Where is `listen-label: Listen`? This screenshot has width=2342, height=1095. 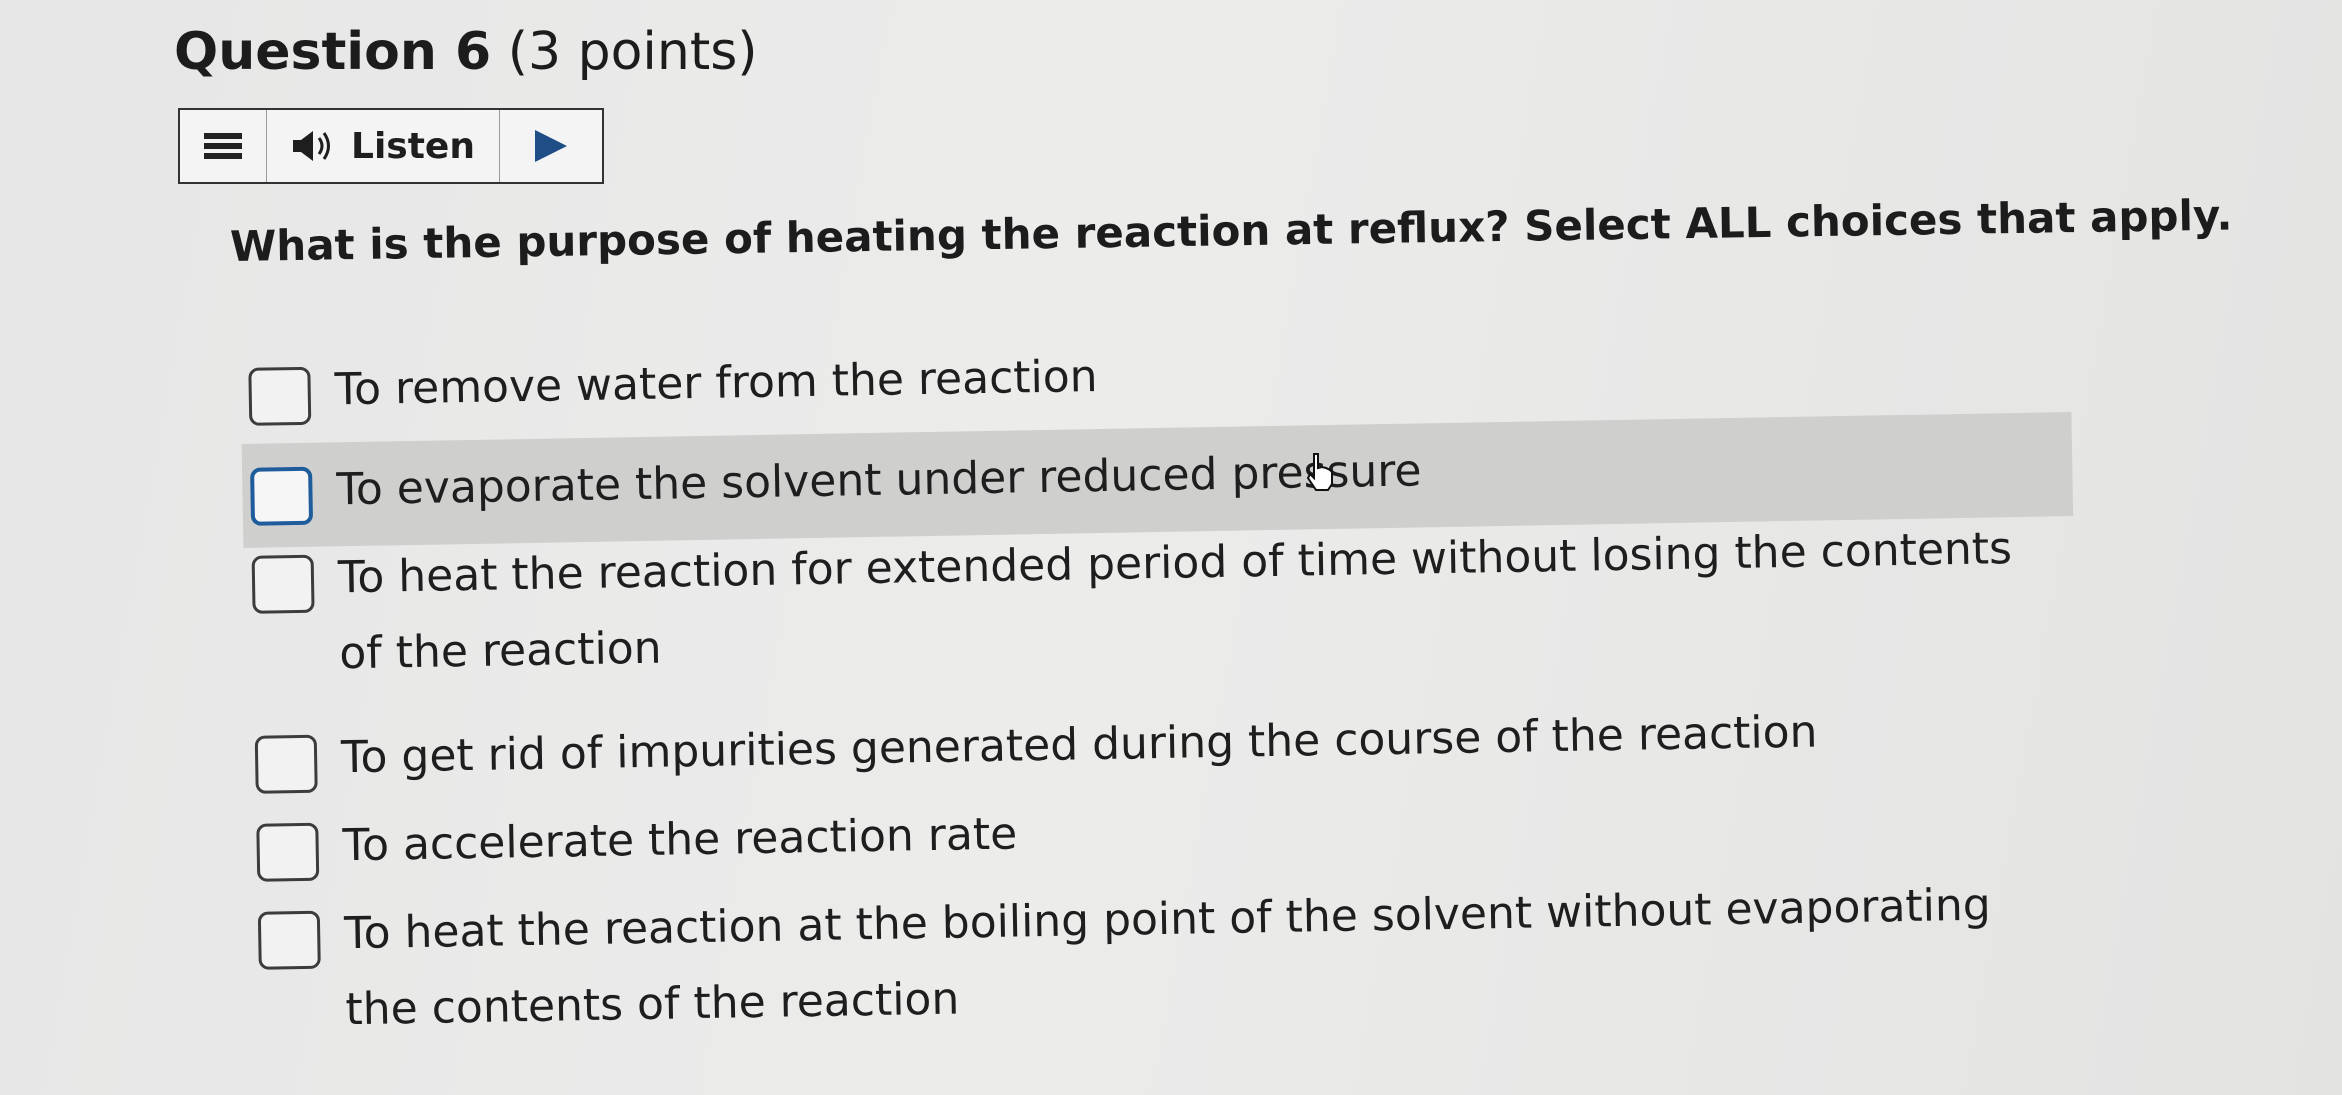
listen-label: Listen is located at coordinates (413, 146).